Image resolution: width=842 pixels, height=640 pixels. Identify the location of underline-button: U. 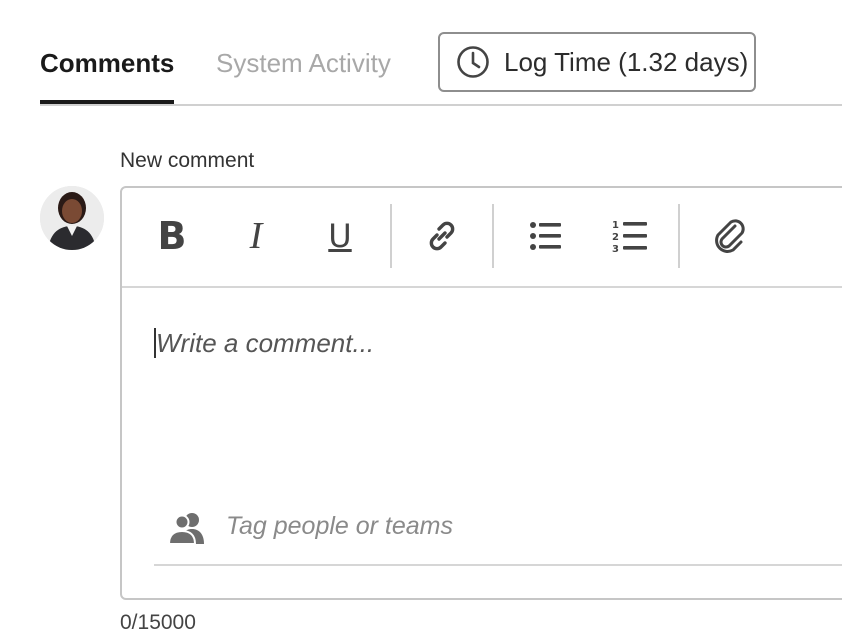
(340, 236).